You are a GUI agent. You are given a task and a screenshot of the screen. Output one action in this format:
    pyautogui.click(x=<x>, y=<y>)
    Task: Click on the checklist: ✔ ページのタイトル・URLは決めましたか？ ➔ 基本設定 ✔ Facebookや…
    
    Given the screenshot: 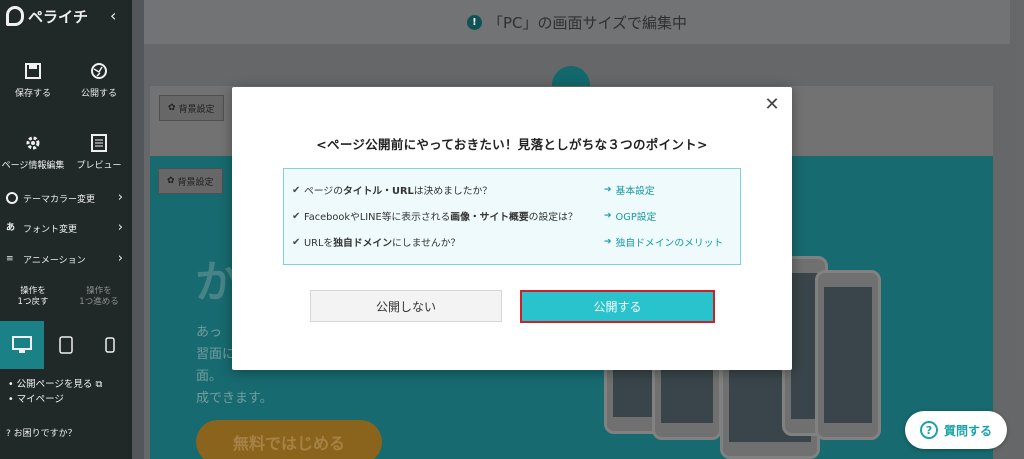 What is the action you would take?
    pyautogui.click(x=512, y=216)
    